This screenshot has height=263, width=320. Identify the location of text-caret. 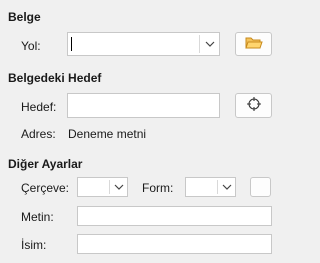
(71, 44).